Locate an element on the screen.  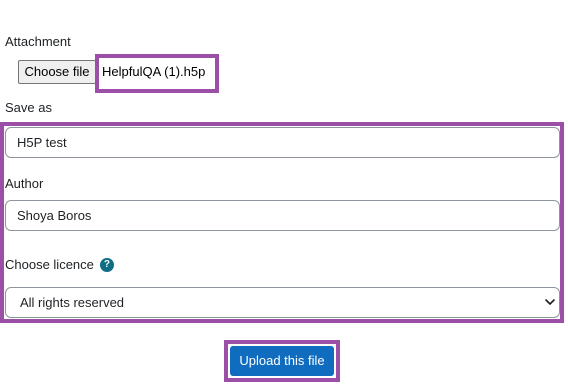
author-input: Shoya Boros is located at coordinates (282, 215).